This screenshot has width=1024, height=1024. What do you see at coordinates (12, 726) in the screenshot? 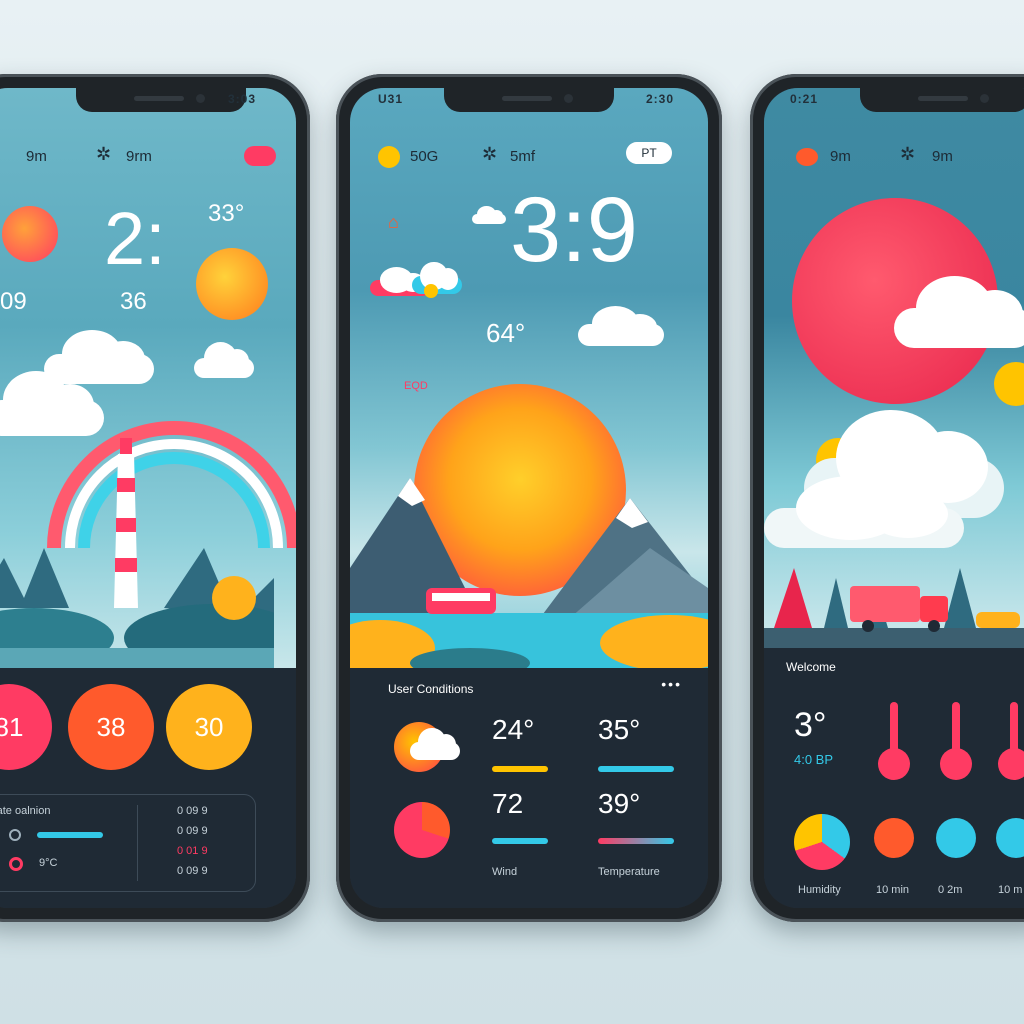
I see `metric-value: 81` at bounding box center [12, 726].